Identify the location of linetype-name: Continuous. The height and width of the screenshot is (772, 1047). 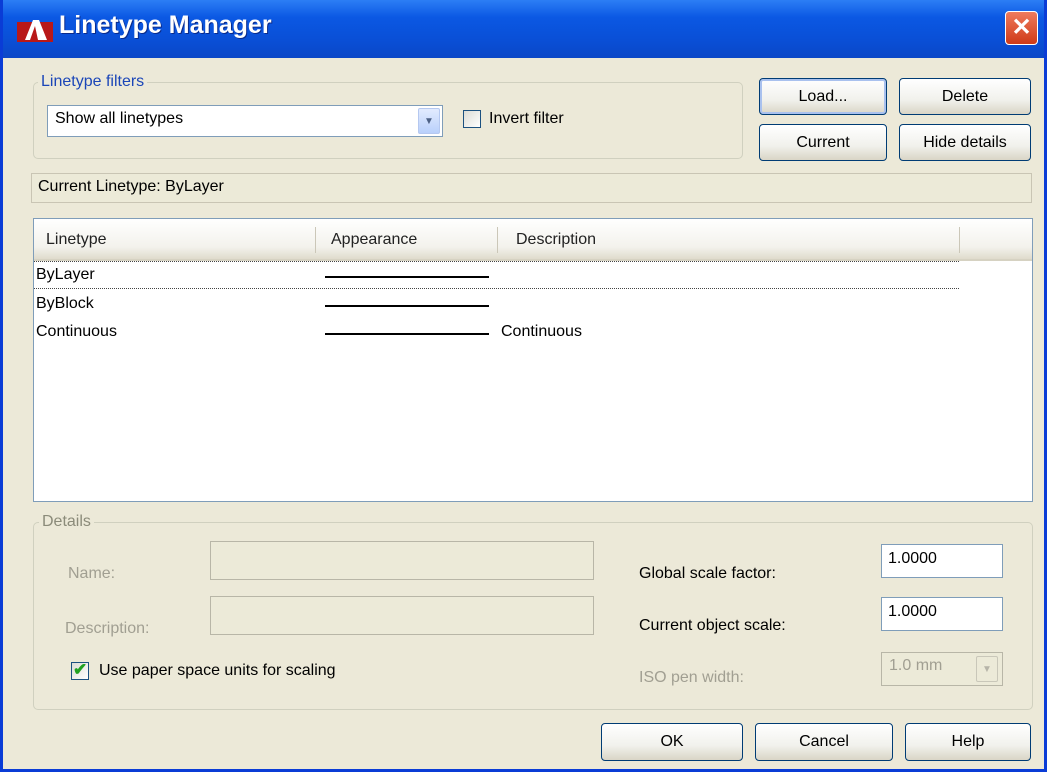
(76, 331).